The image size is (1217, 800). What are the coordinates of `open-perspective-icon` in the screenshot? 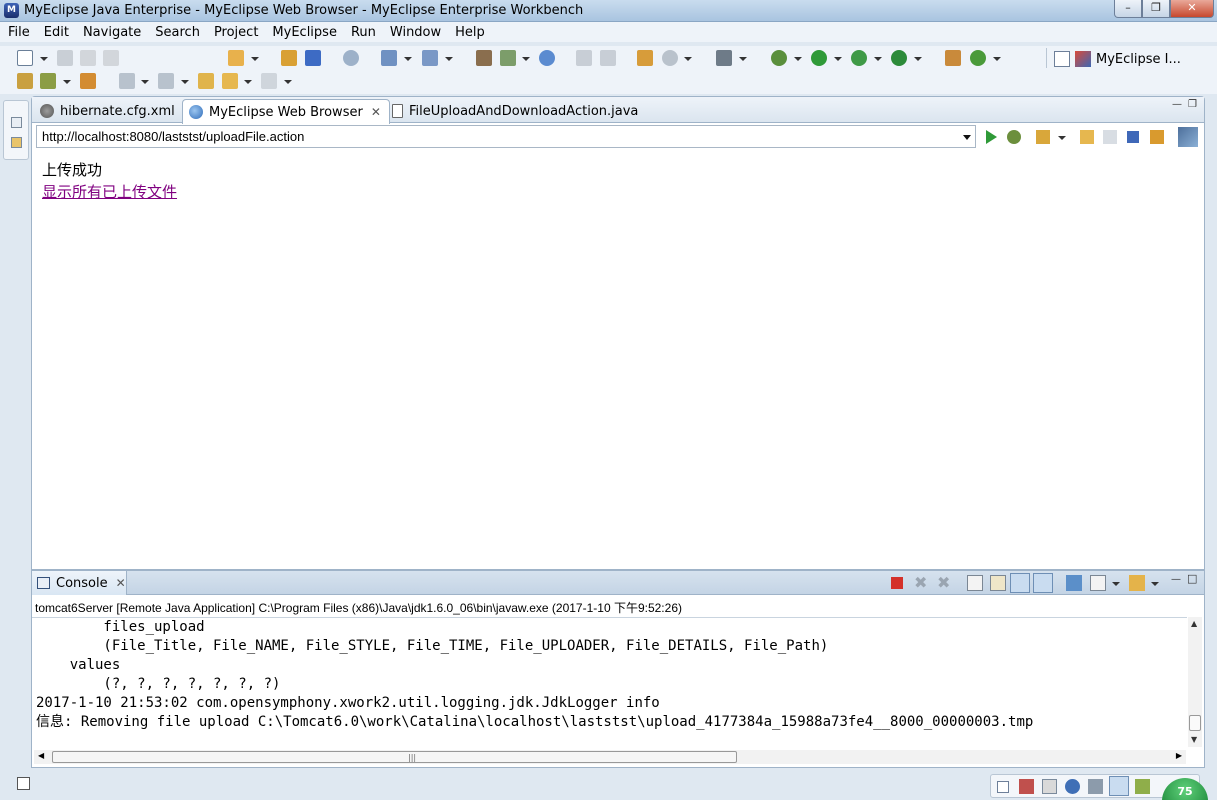 It's located at (1062, 59).